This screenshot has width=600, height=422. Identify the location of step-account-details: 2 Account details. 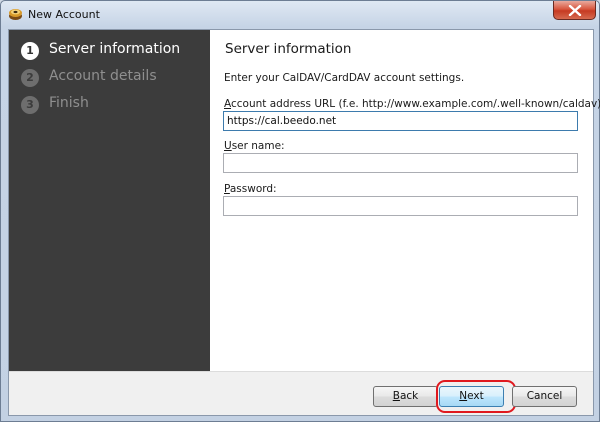
(113, 78).